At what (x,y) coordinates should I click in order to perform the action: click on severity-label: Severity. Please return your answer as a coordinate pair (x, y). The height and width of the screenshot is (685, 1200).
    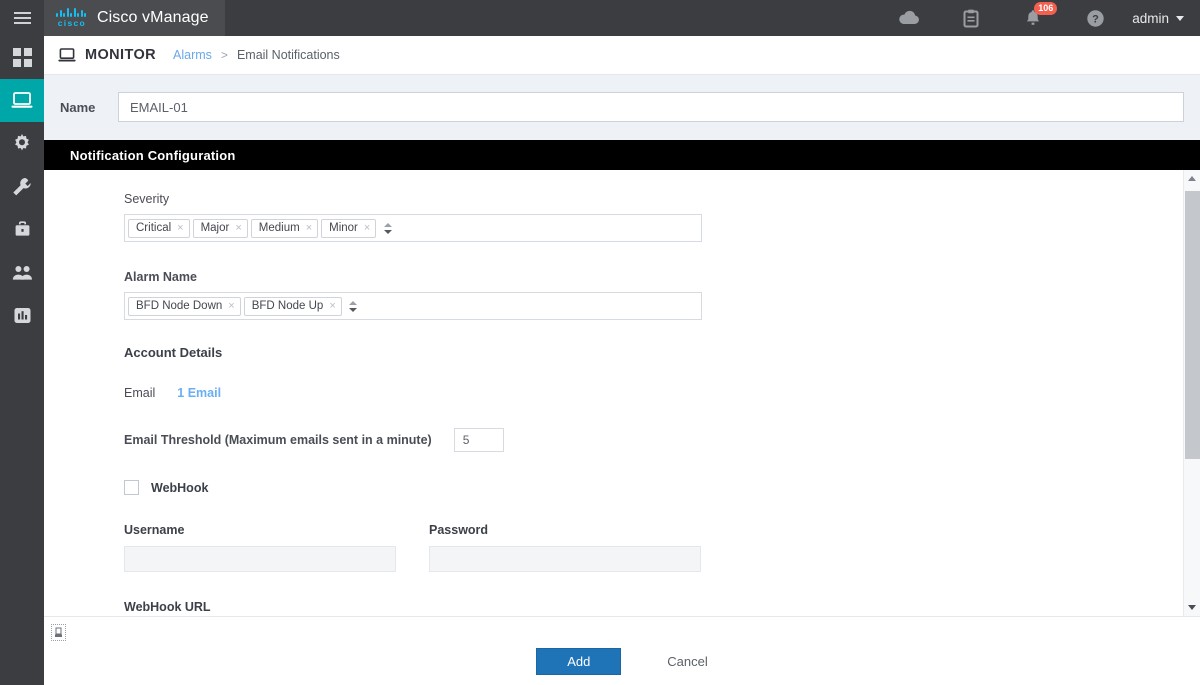
    Looking at the image, I should click on (147, 199).